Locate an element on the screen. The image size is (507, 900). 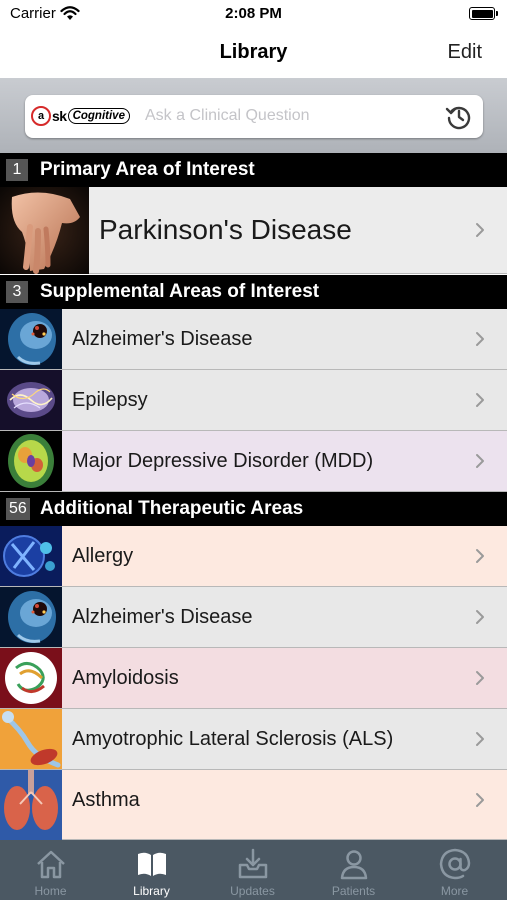
status-bar: Carrier 2:08 PM is located at coordinates (253, 14).